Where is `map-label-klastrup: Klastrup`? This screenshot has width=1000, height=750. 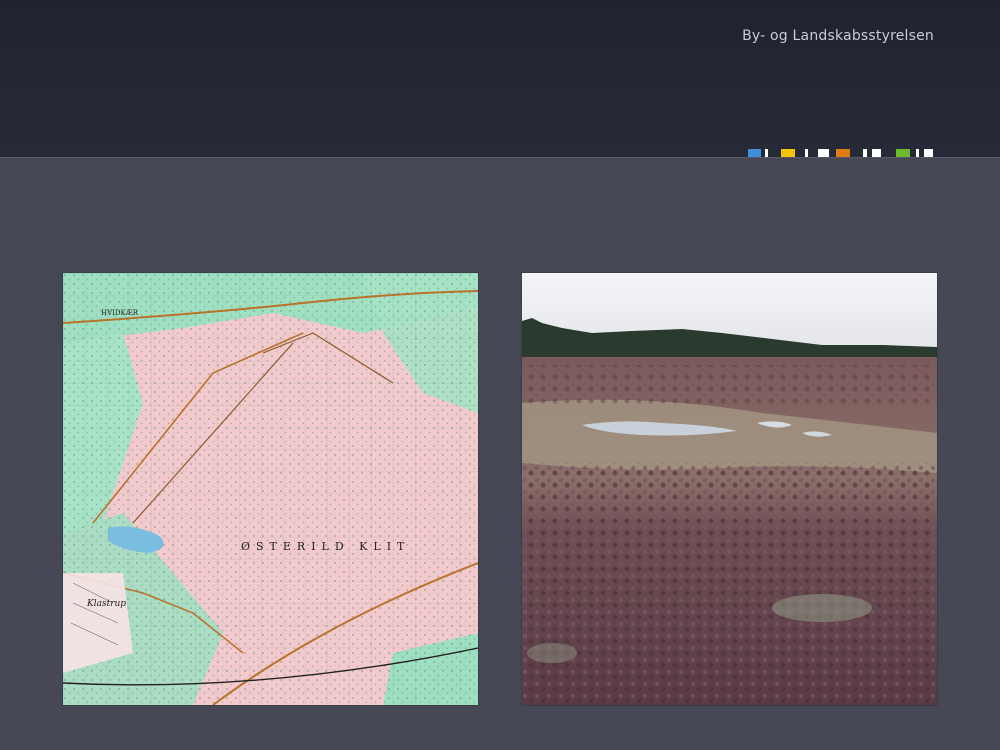
map-label-klastrup: Klastrup is located at coordinates (106, 604).